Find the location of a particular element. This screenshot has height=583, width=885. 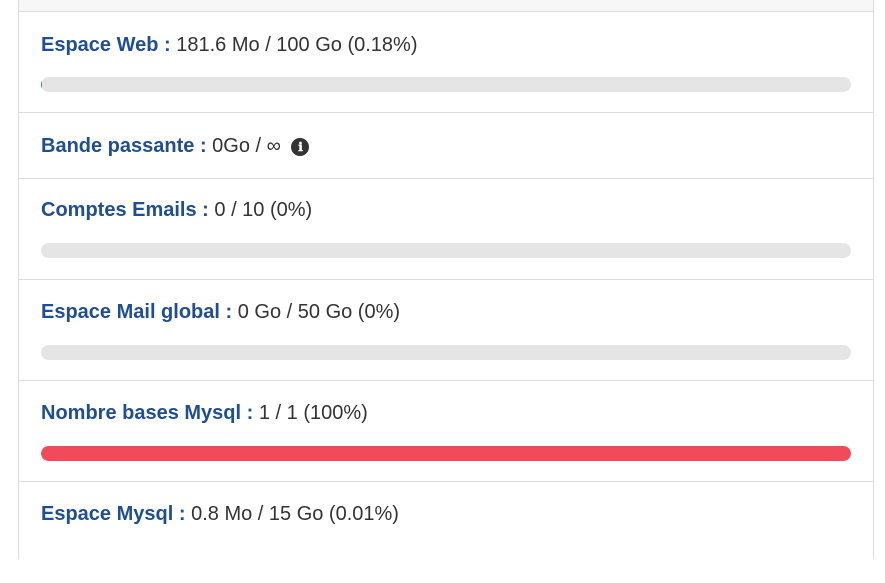

quota-line: Nombre bases Mysql : 1 / 1 (100%) is located at coordinates (204, 413).